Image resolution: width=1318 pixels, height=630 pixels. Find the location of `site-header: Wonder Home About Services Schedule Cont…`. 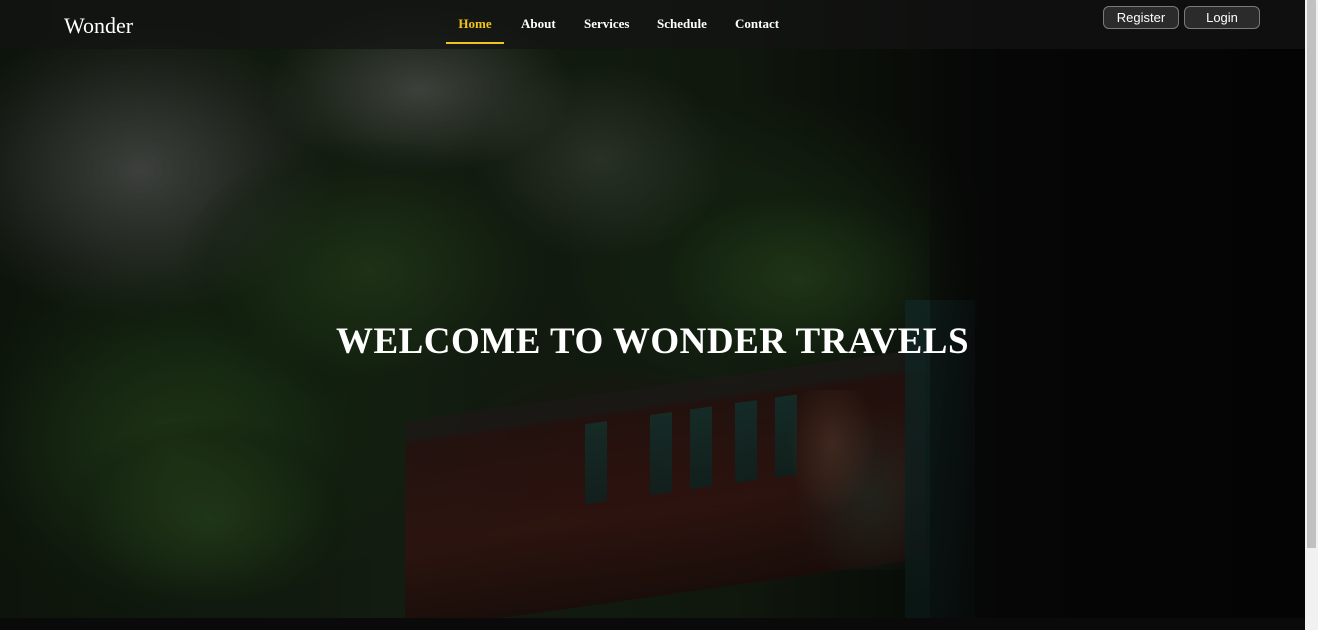

site-header: Wonder Home About Services Schedule Cont… is located at coordinates (652, 24).